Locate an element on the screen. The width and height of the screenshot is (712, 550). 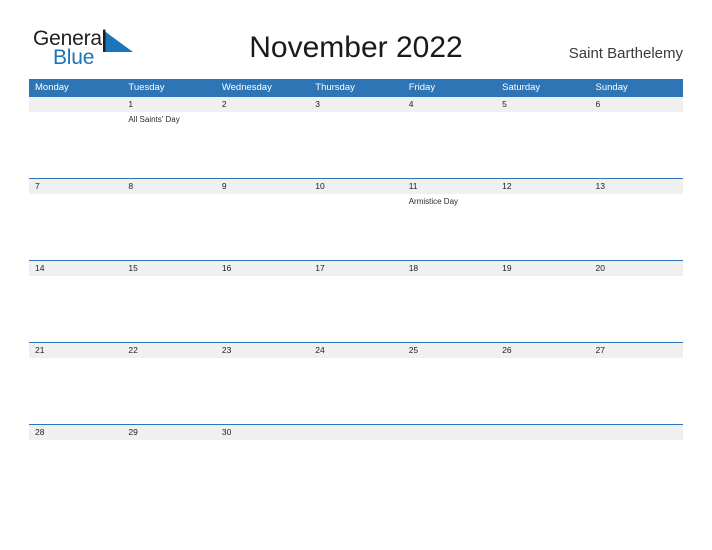
week-date-band: 14 15 16 17 18 19 20 is located at coordinates (356, 268).